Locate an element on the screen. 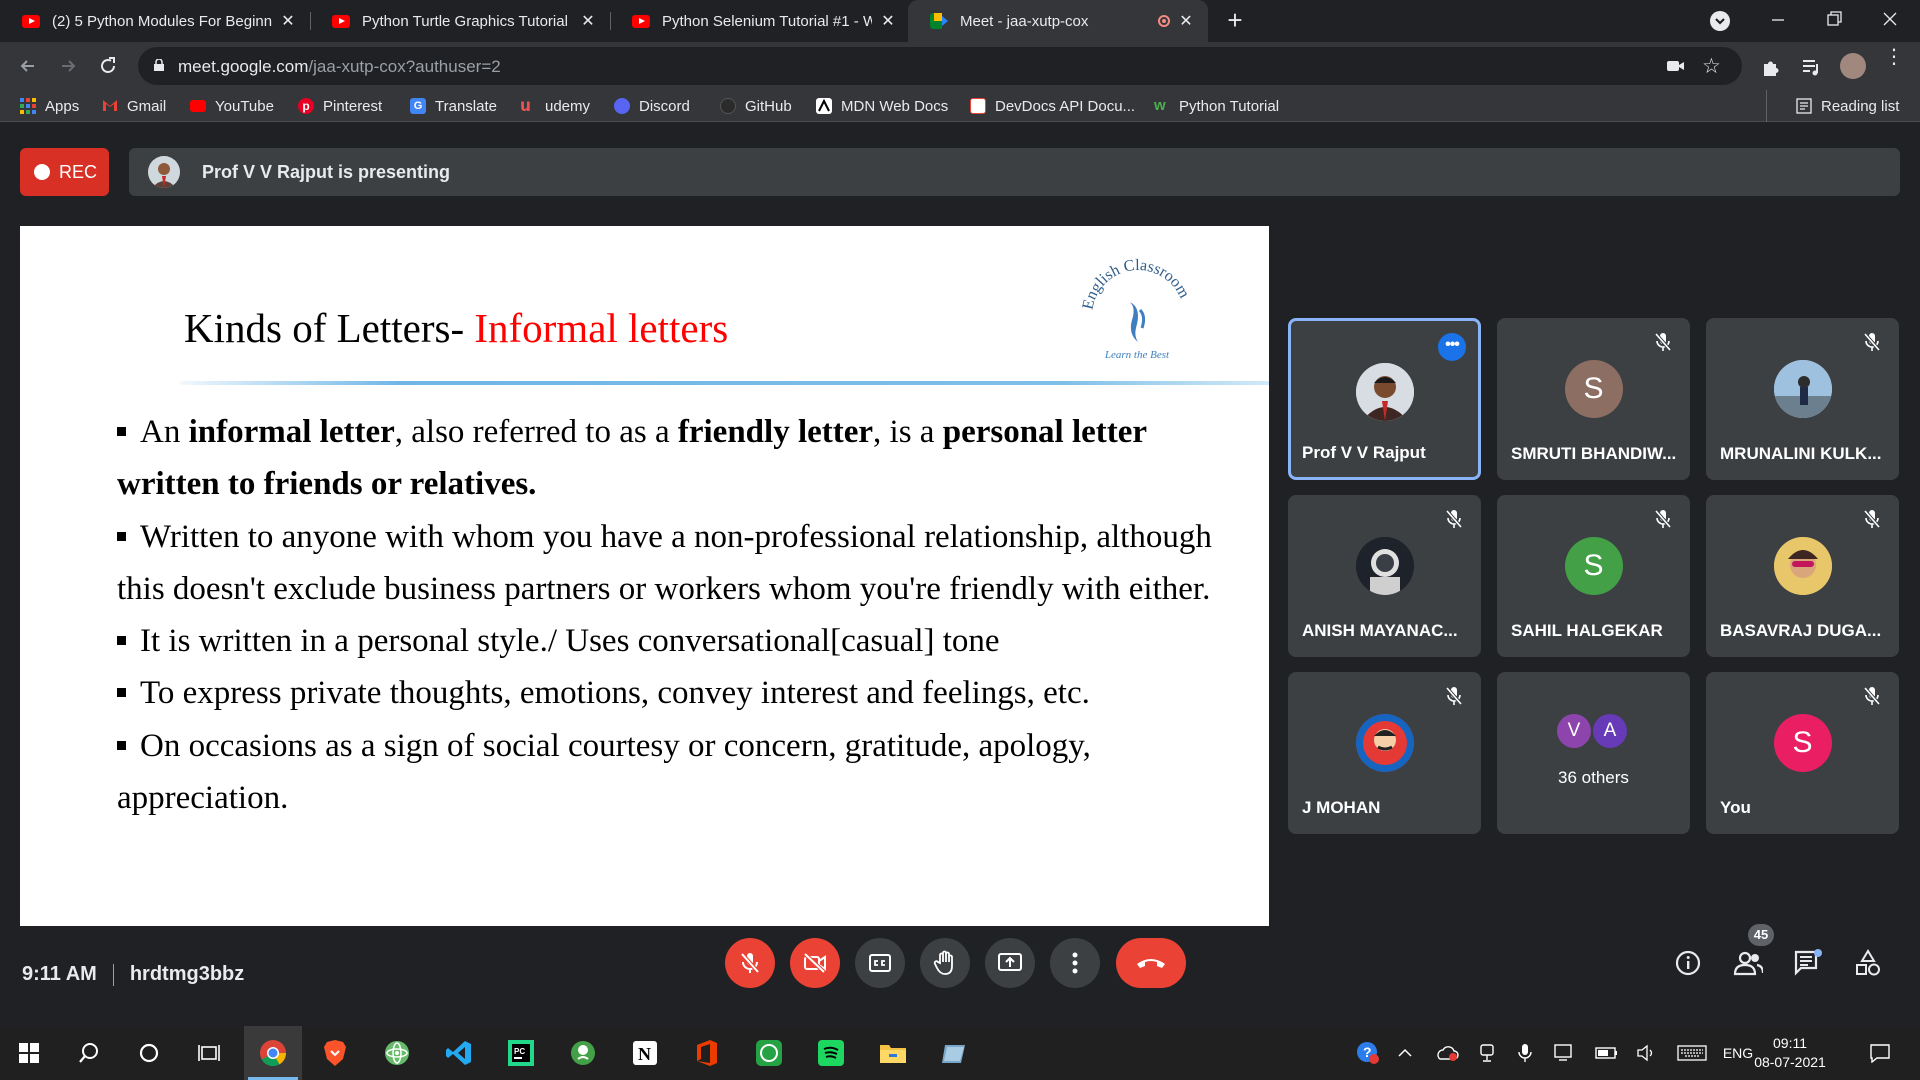 Image resolution: width=1920 pixels, height=1080 pixels. browser-tab-selenium: Python Selenium Tutorial #1 - W ✕ is located at coordinates (760, 21).